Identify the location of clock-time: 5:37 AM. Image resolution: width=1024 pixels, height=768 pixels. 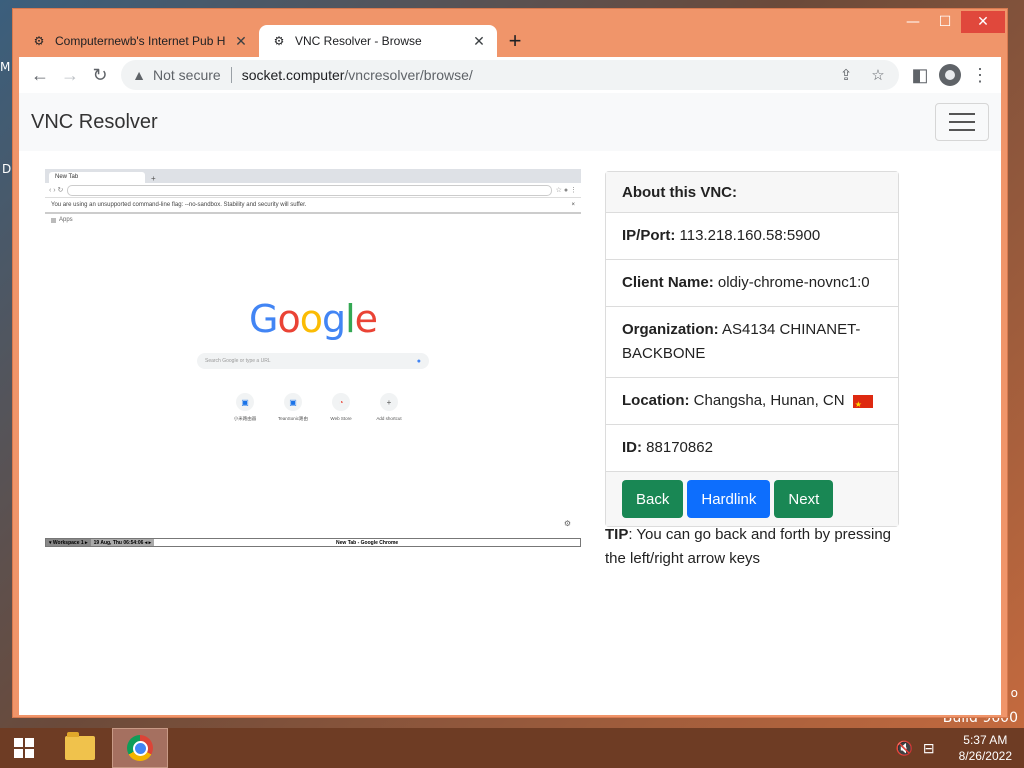
(985, 740).